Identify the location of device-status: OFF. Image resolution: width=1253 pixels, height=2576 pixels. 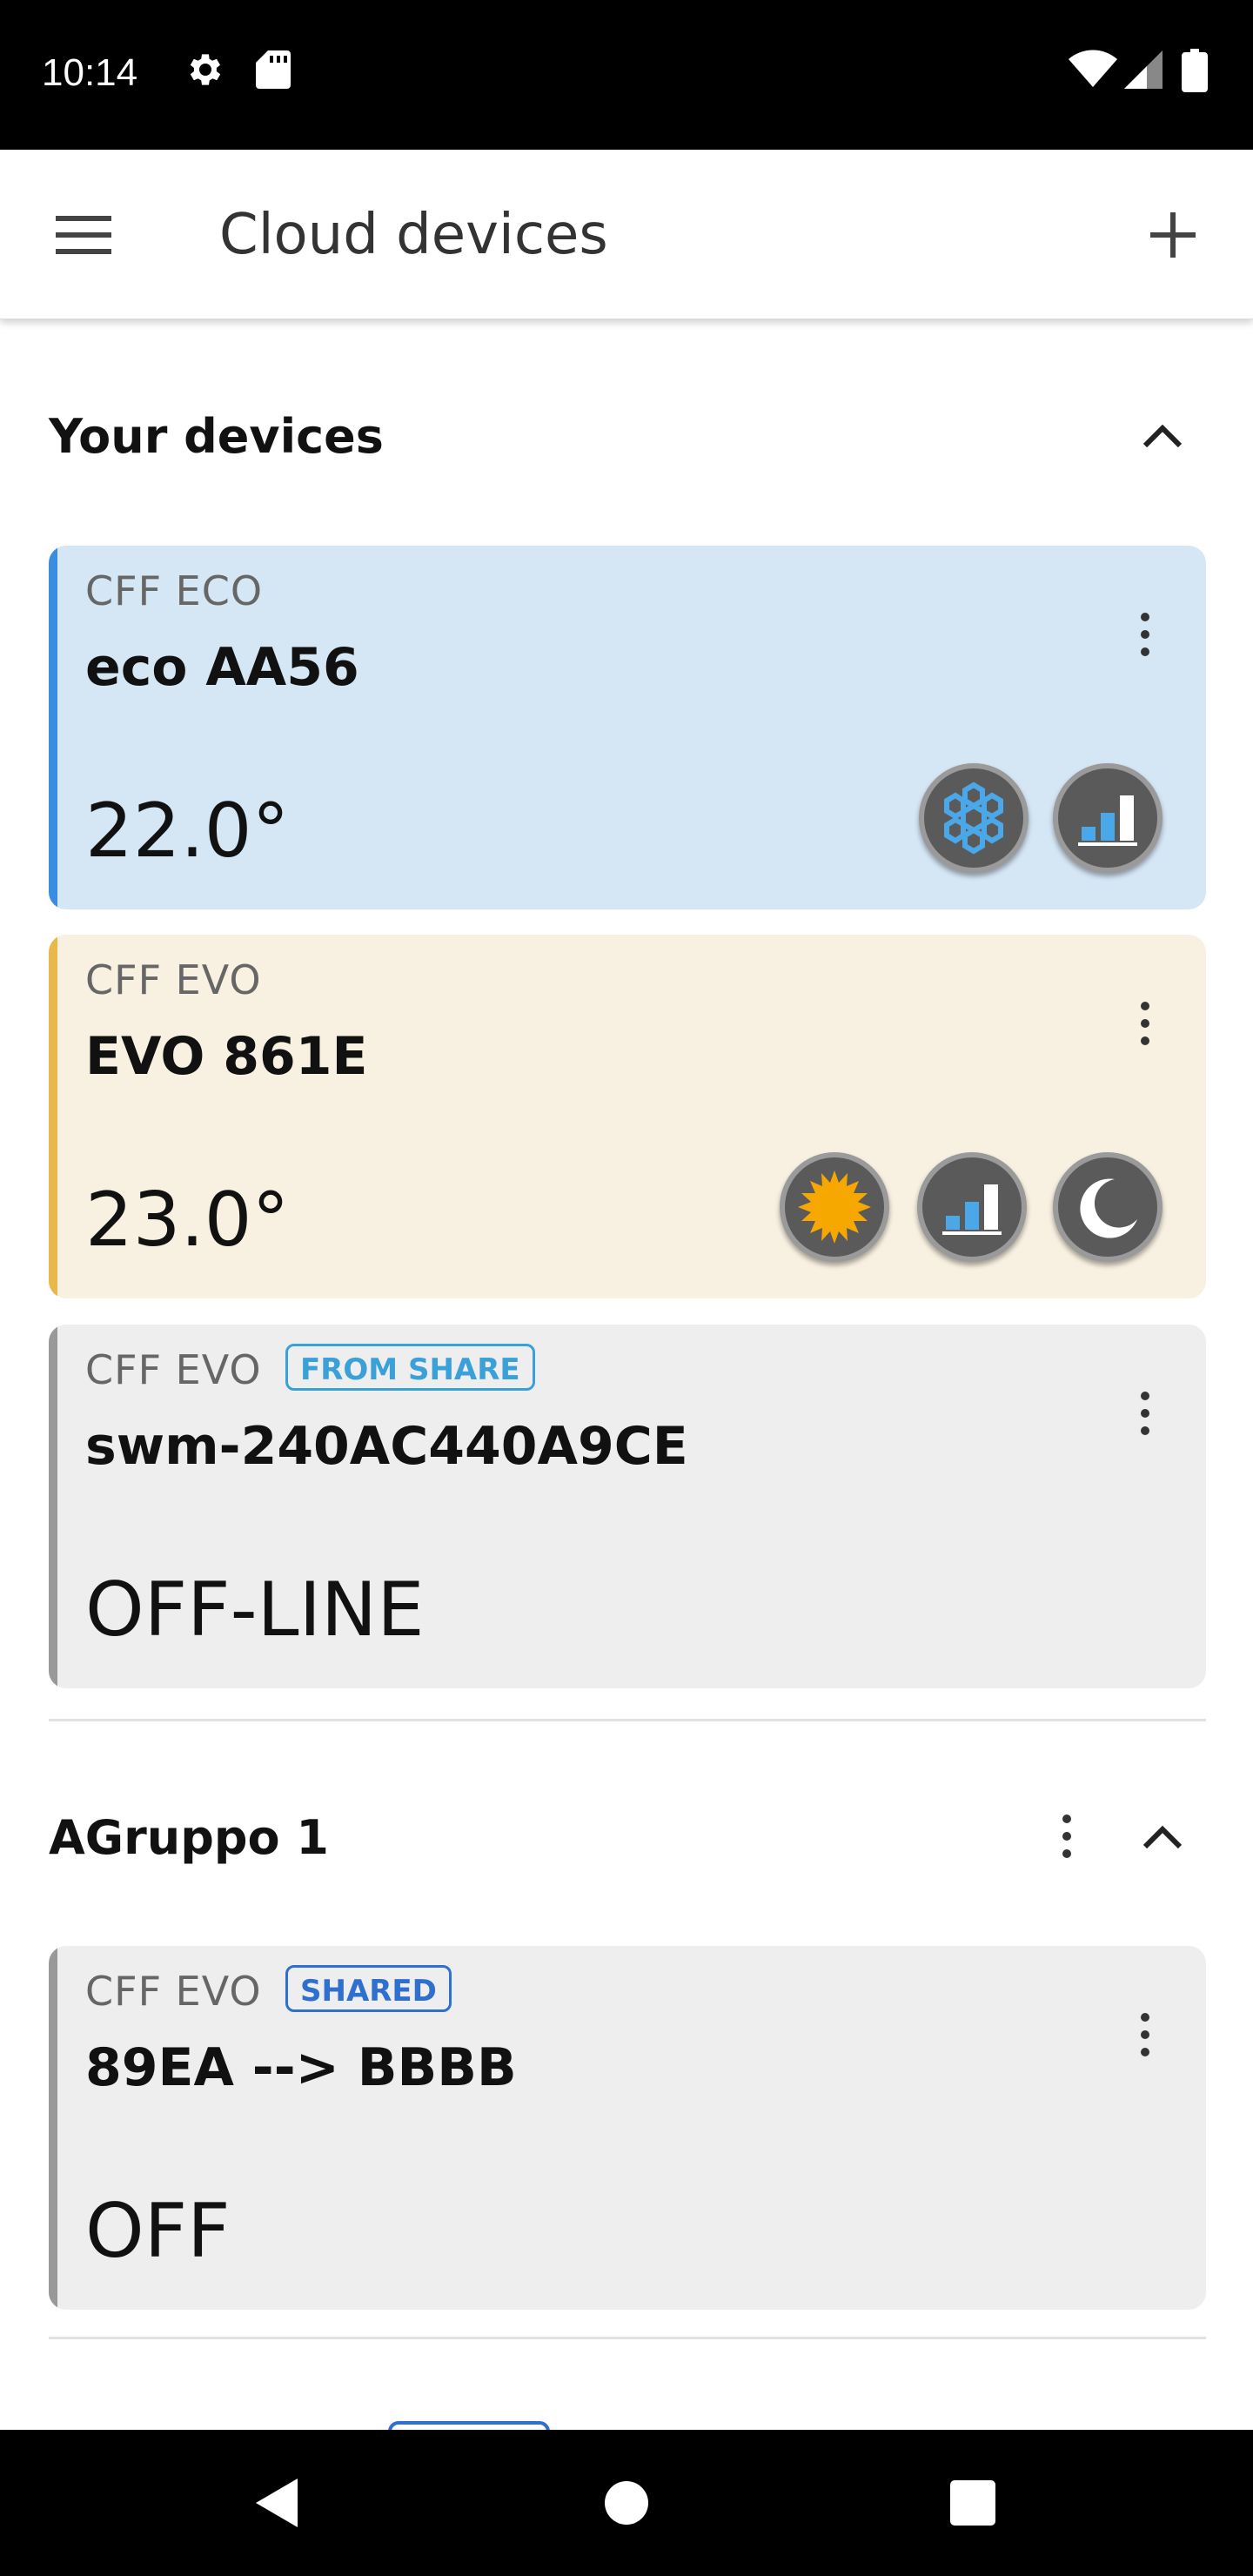
(158, 2232).